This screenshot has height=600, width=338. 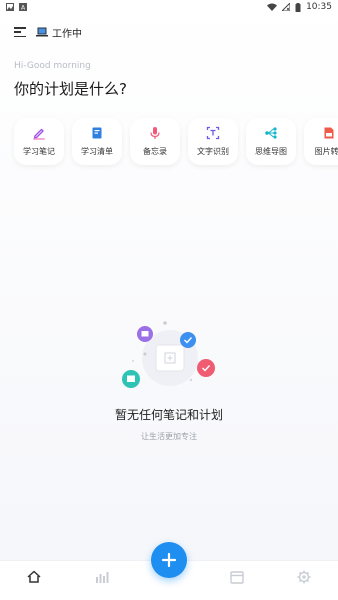 What do you see at coordinates (23, 7) in the screenshot?
I see `app-notification-icon: A` at bounding box center [23, 7].